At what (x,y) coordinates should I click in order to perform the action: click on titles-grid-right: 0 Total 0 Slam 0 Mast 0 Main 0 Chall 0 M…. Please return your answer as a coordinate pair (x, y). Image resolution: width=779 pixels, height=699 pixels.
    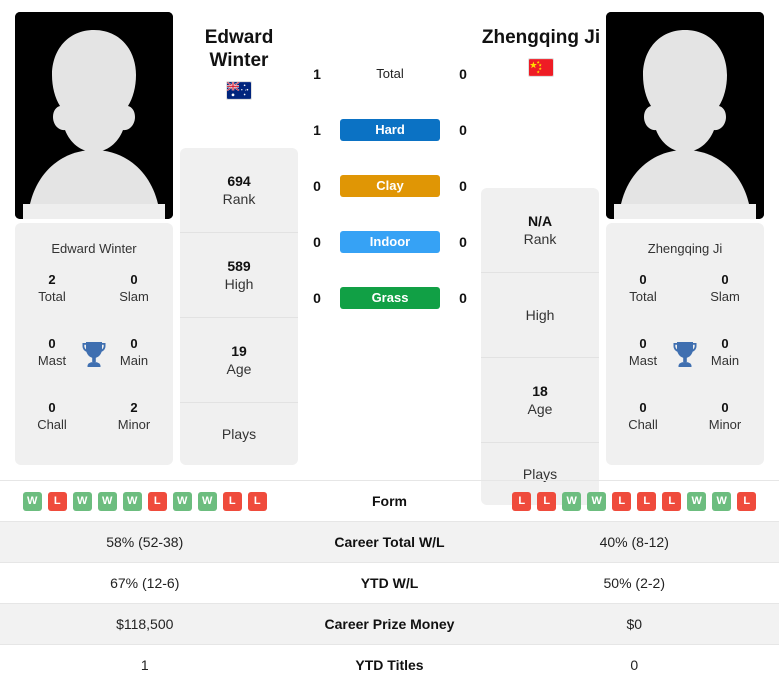
    Looking at the image, I should click on (685, 358).